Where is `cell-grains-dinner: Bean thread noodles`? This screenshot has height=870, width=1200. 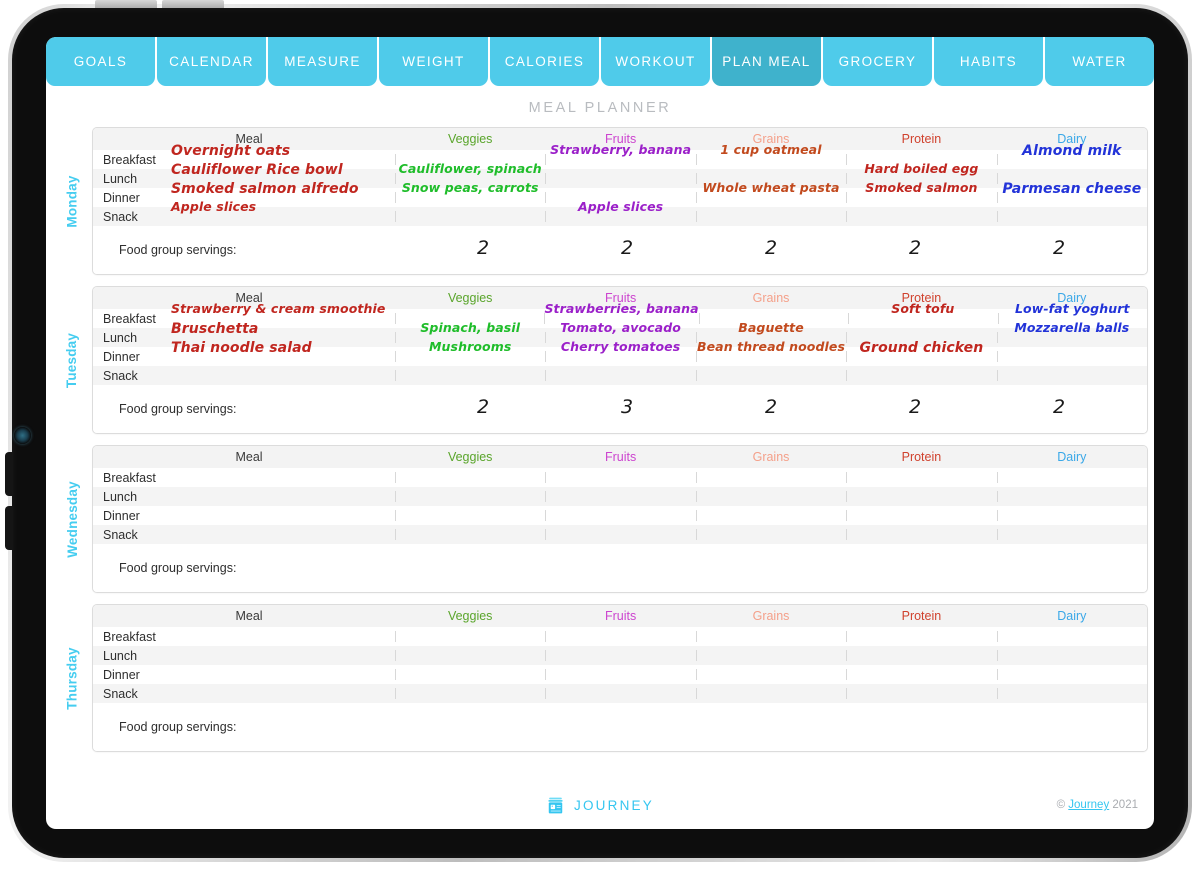 cell-grains-dinner: Bean thread noodles is located at coordinates (770, 353).